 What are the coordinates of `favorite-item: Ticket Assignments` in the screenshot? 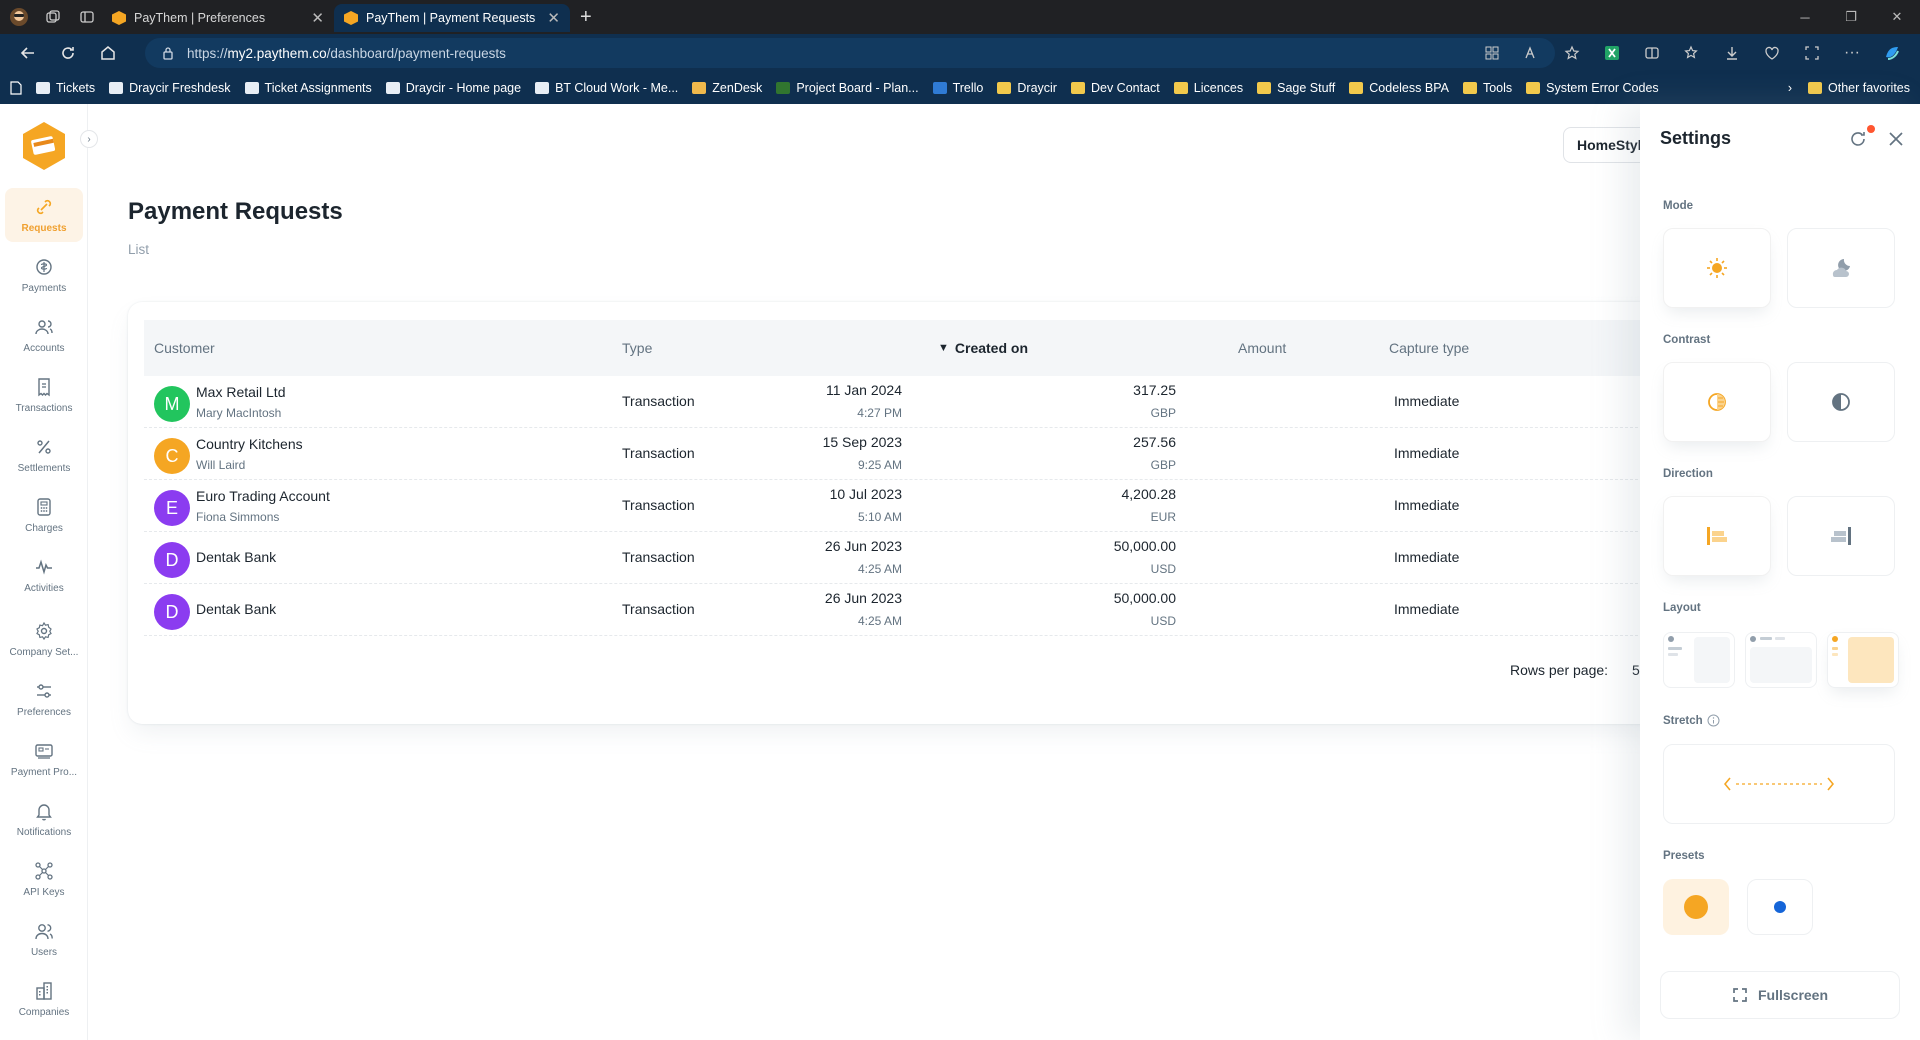 It's located at (308, 88).